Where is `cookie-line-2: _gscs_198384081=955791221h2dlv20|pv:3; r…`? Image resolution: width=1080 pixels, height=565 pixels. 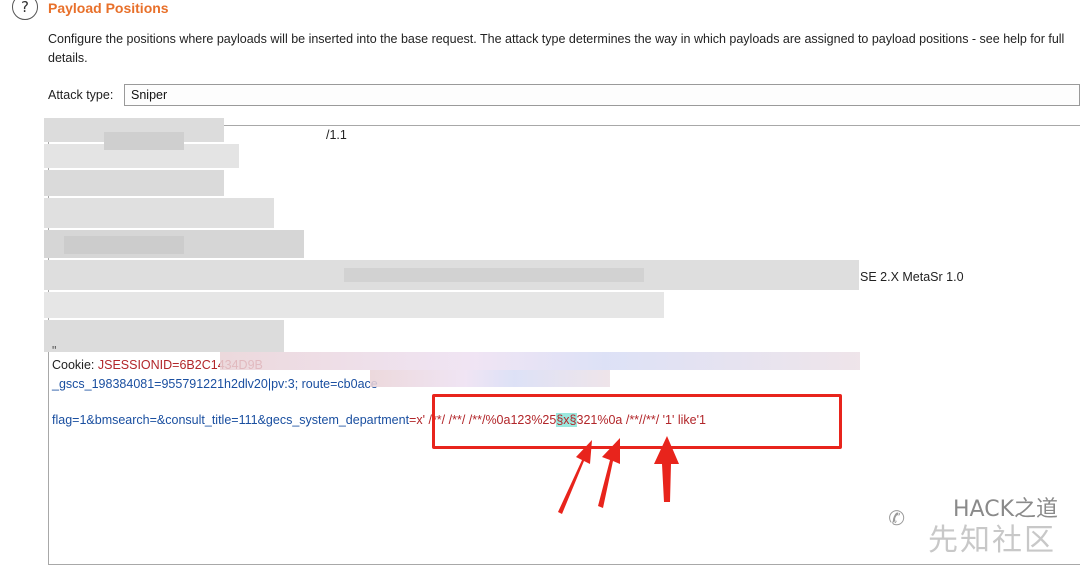 cookie-line-2: _gscs_198384081=955791221h2dlv20|pv:3; r… is located at coordinates (215, 384).